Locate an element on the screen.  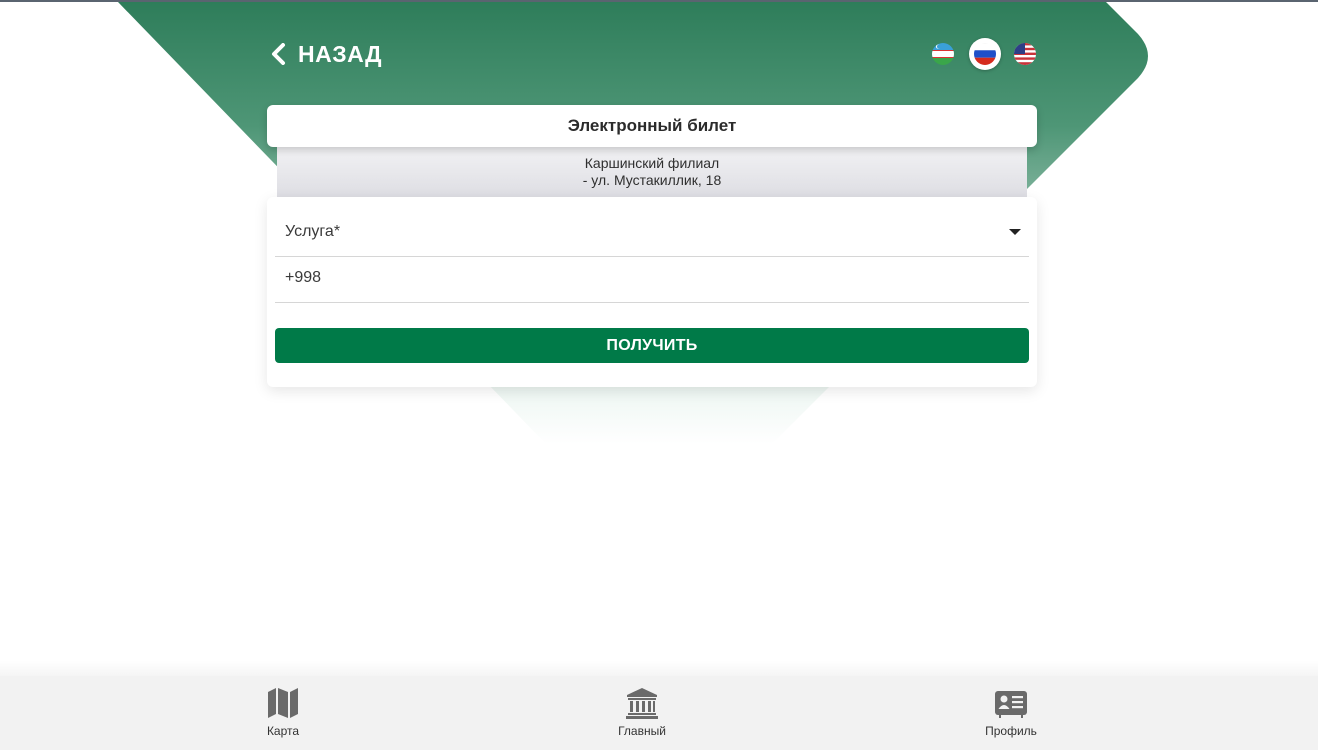
nav-item-home: Главный is located at coordinates (642, 712).